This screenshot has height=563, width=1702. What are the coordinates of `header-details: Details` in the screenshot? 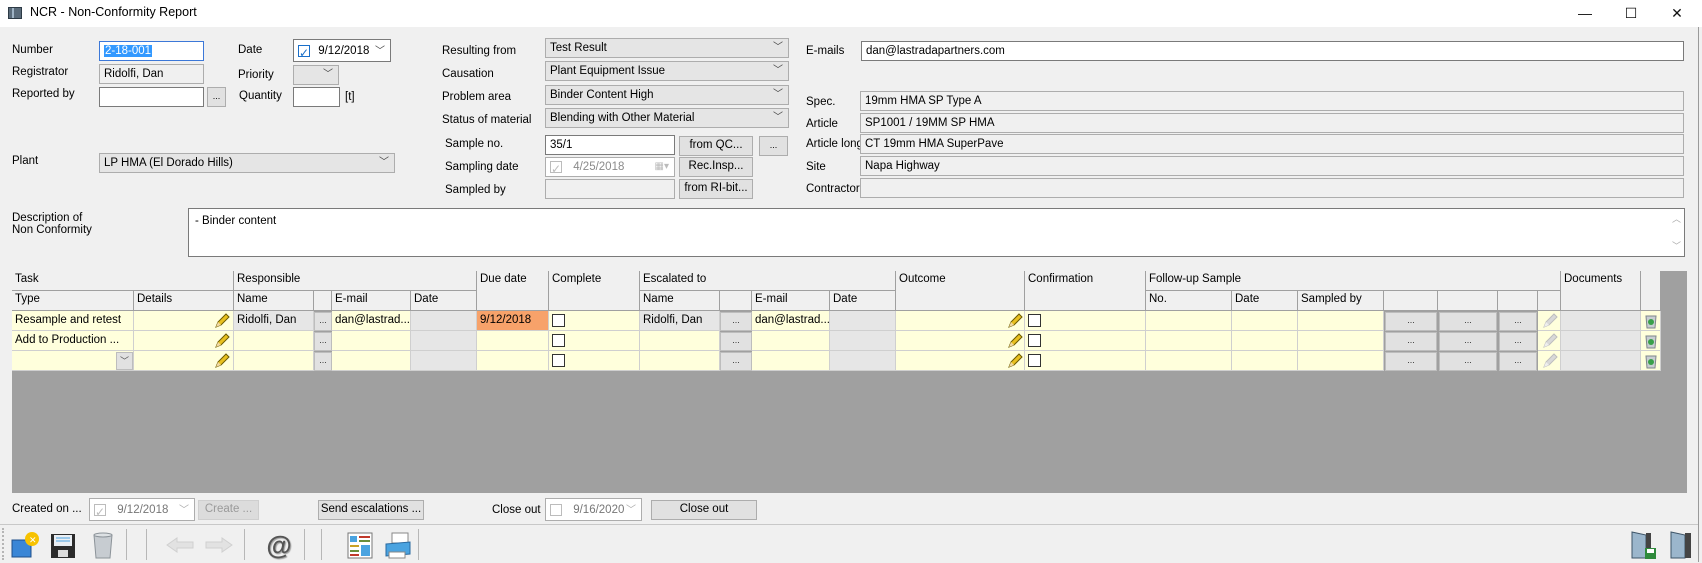 It's located at (184, 301).